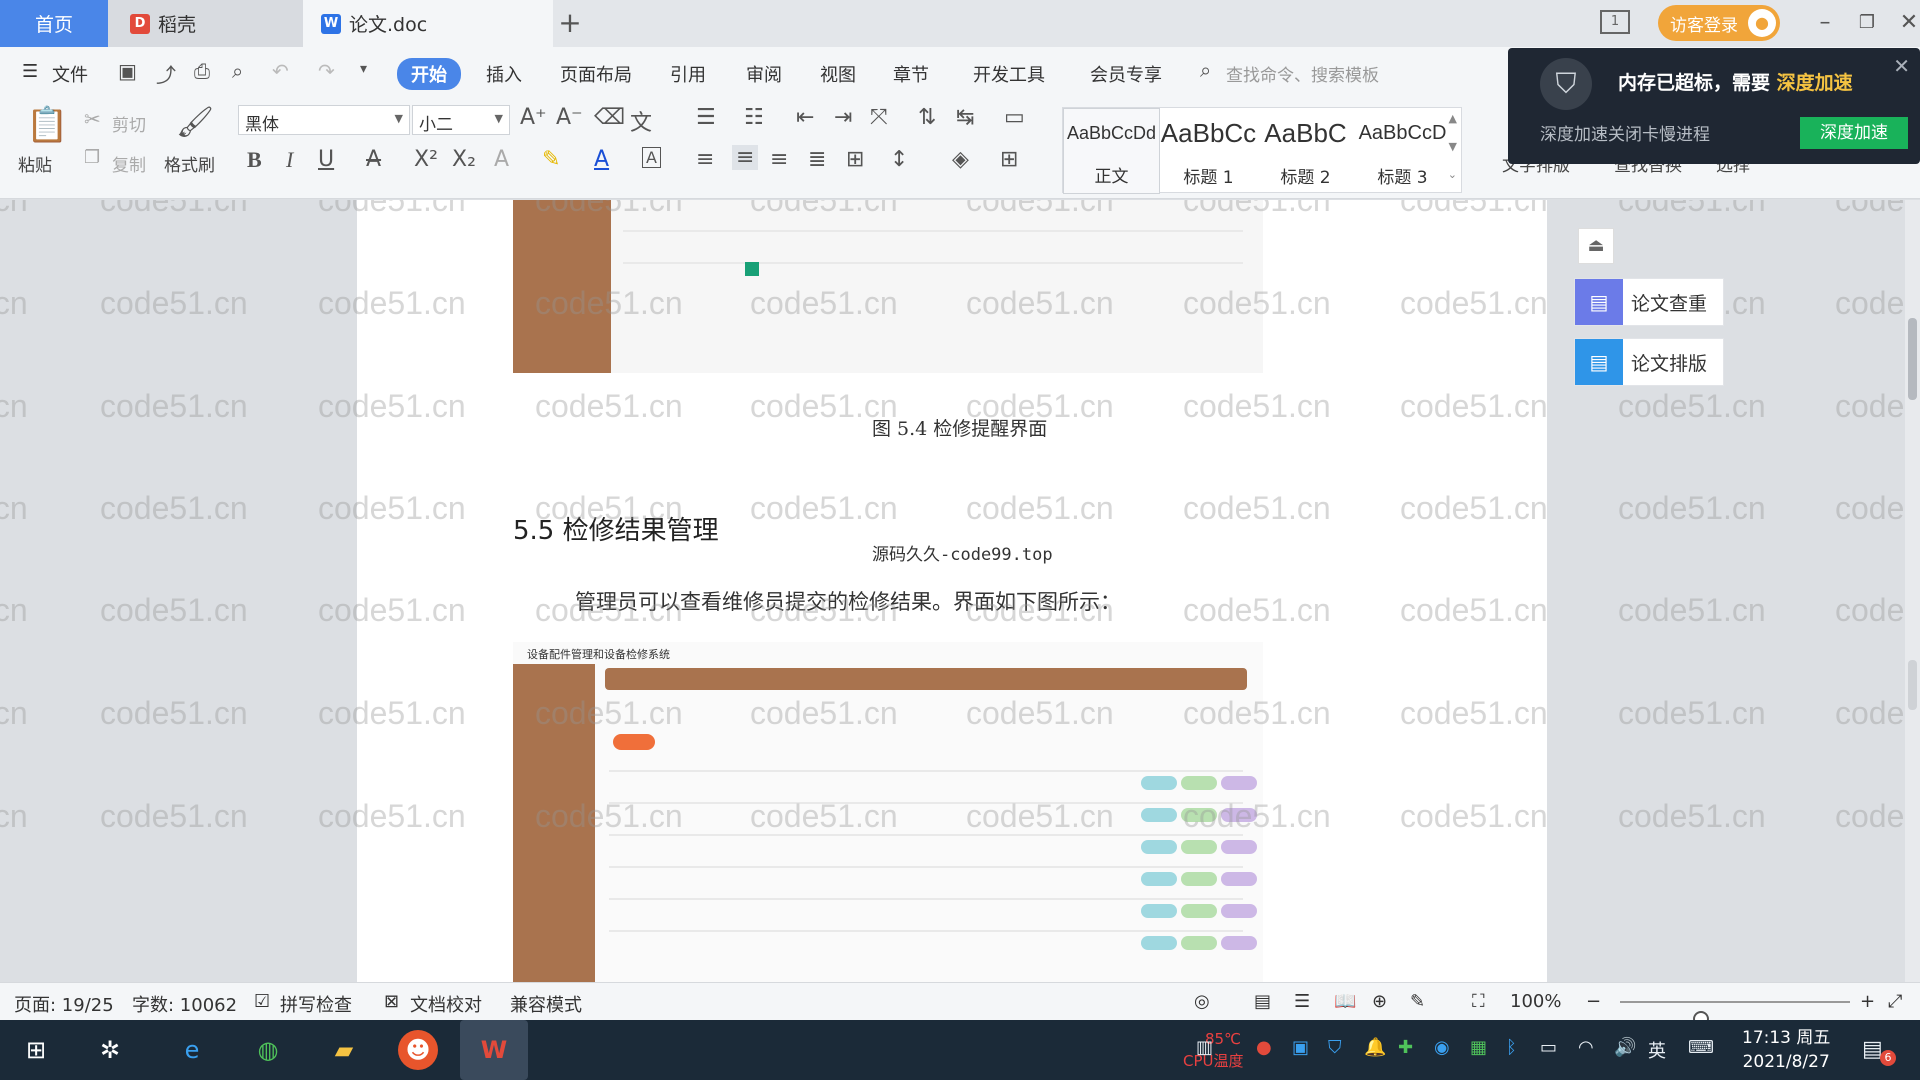 This screenshot has height=1080, width=1920. What do you see at coordinates (1126, 74) in the screenshot?
I see `menu-member: 会员专享` at bounding box center [1126, 74].